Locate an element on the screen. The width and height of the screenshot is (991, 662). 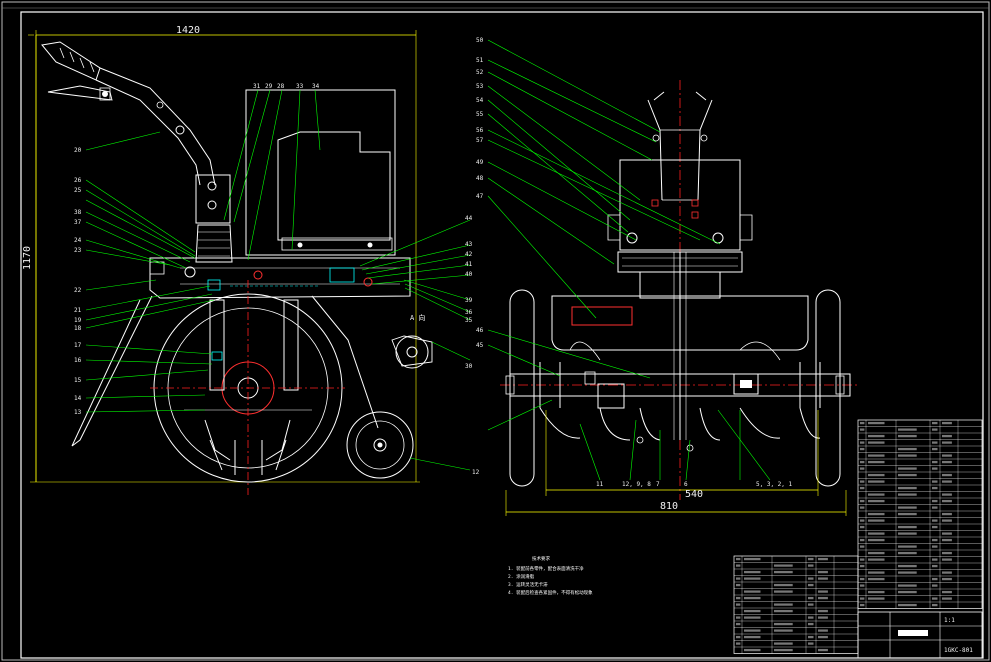
callout: 31 is located at coordinates (257, 86).